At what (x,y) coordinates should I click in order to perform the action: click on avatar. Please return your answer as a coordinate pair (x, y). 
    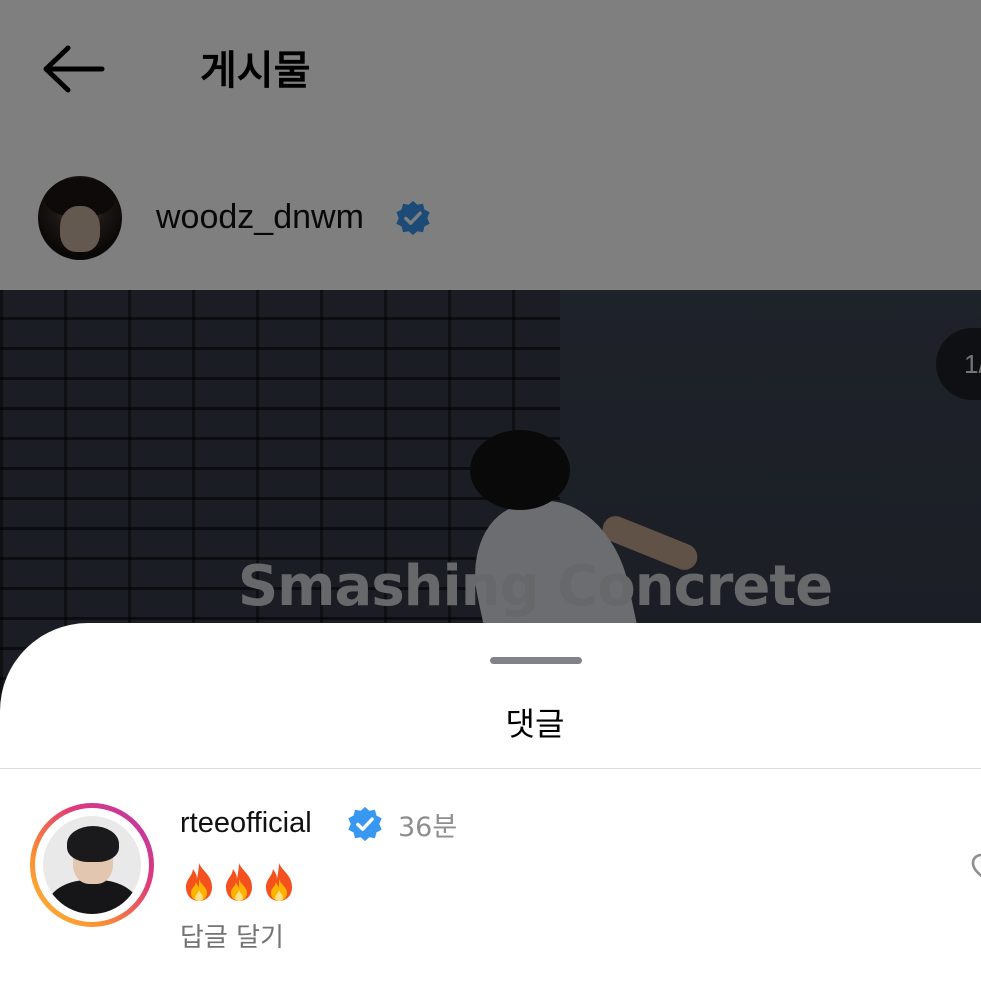
    Looking at the image, I should click on (92, 865).